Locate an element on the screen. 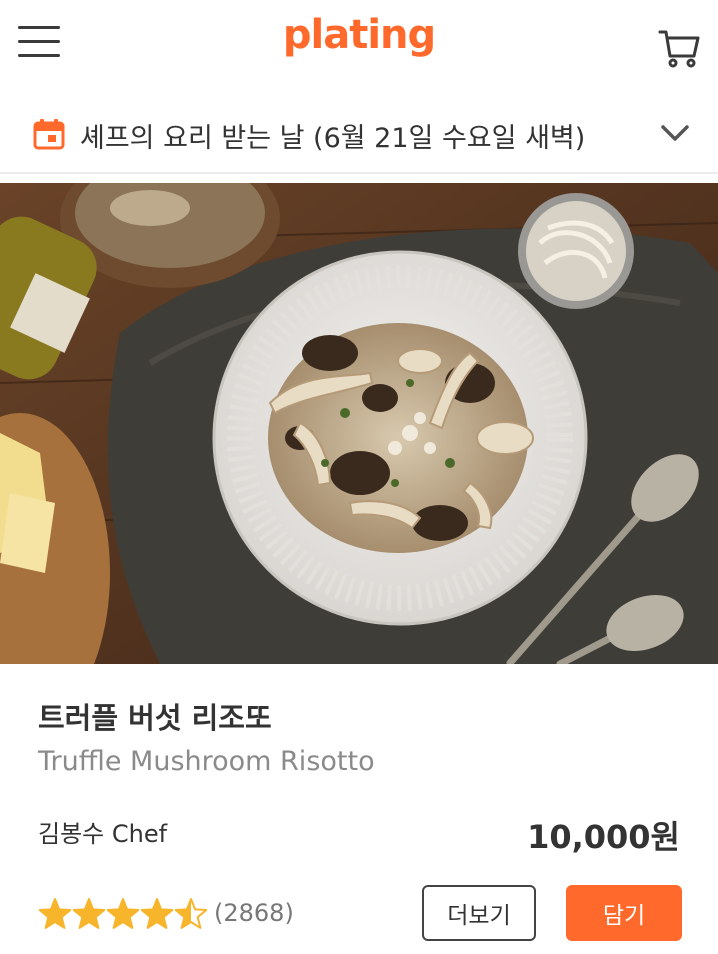 Image resolution: width=718 pixels, height=954 pixels. review-count: (2868) is located at coordinates (254, 913).